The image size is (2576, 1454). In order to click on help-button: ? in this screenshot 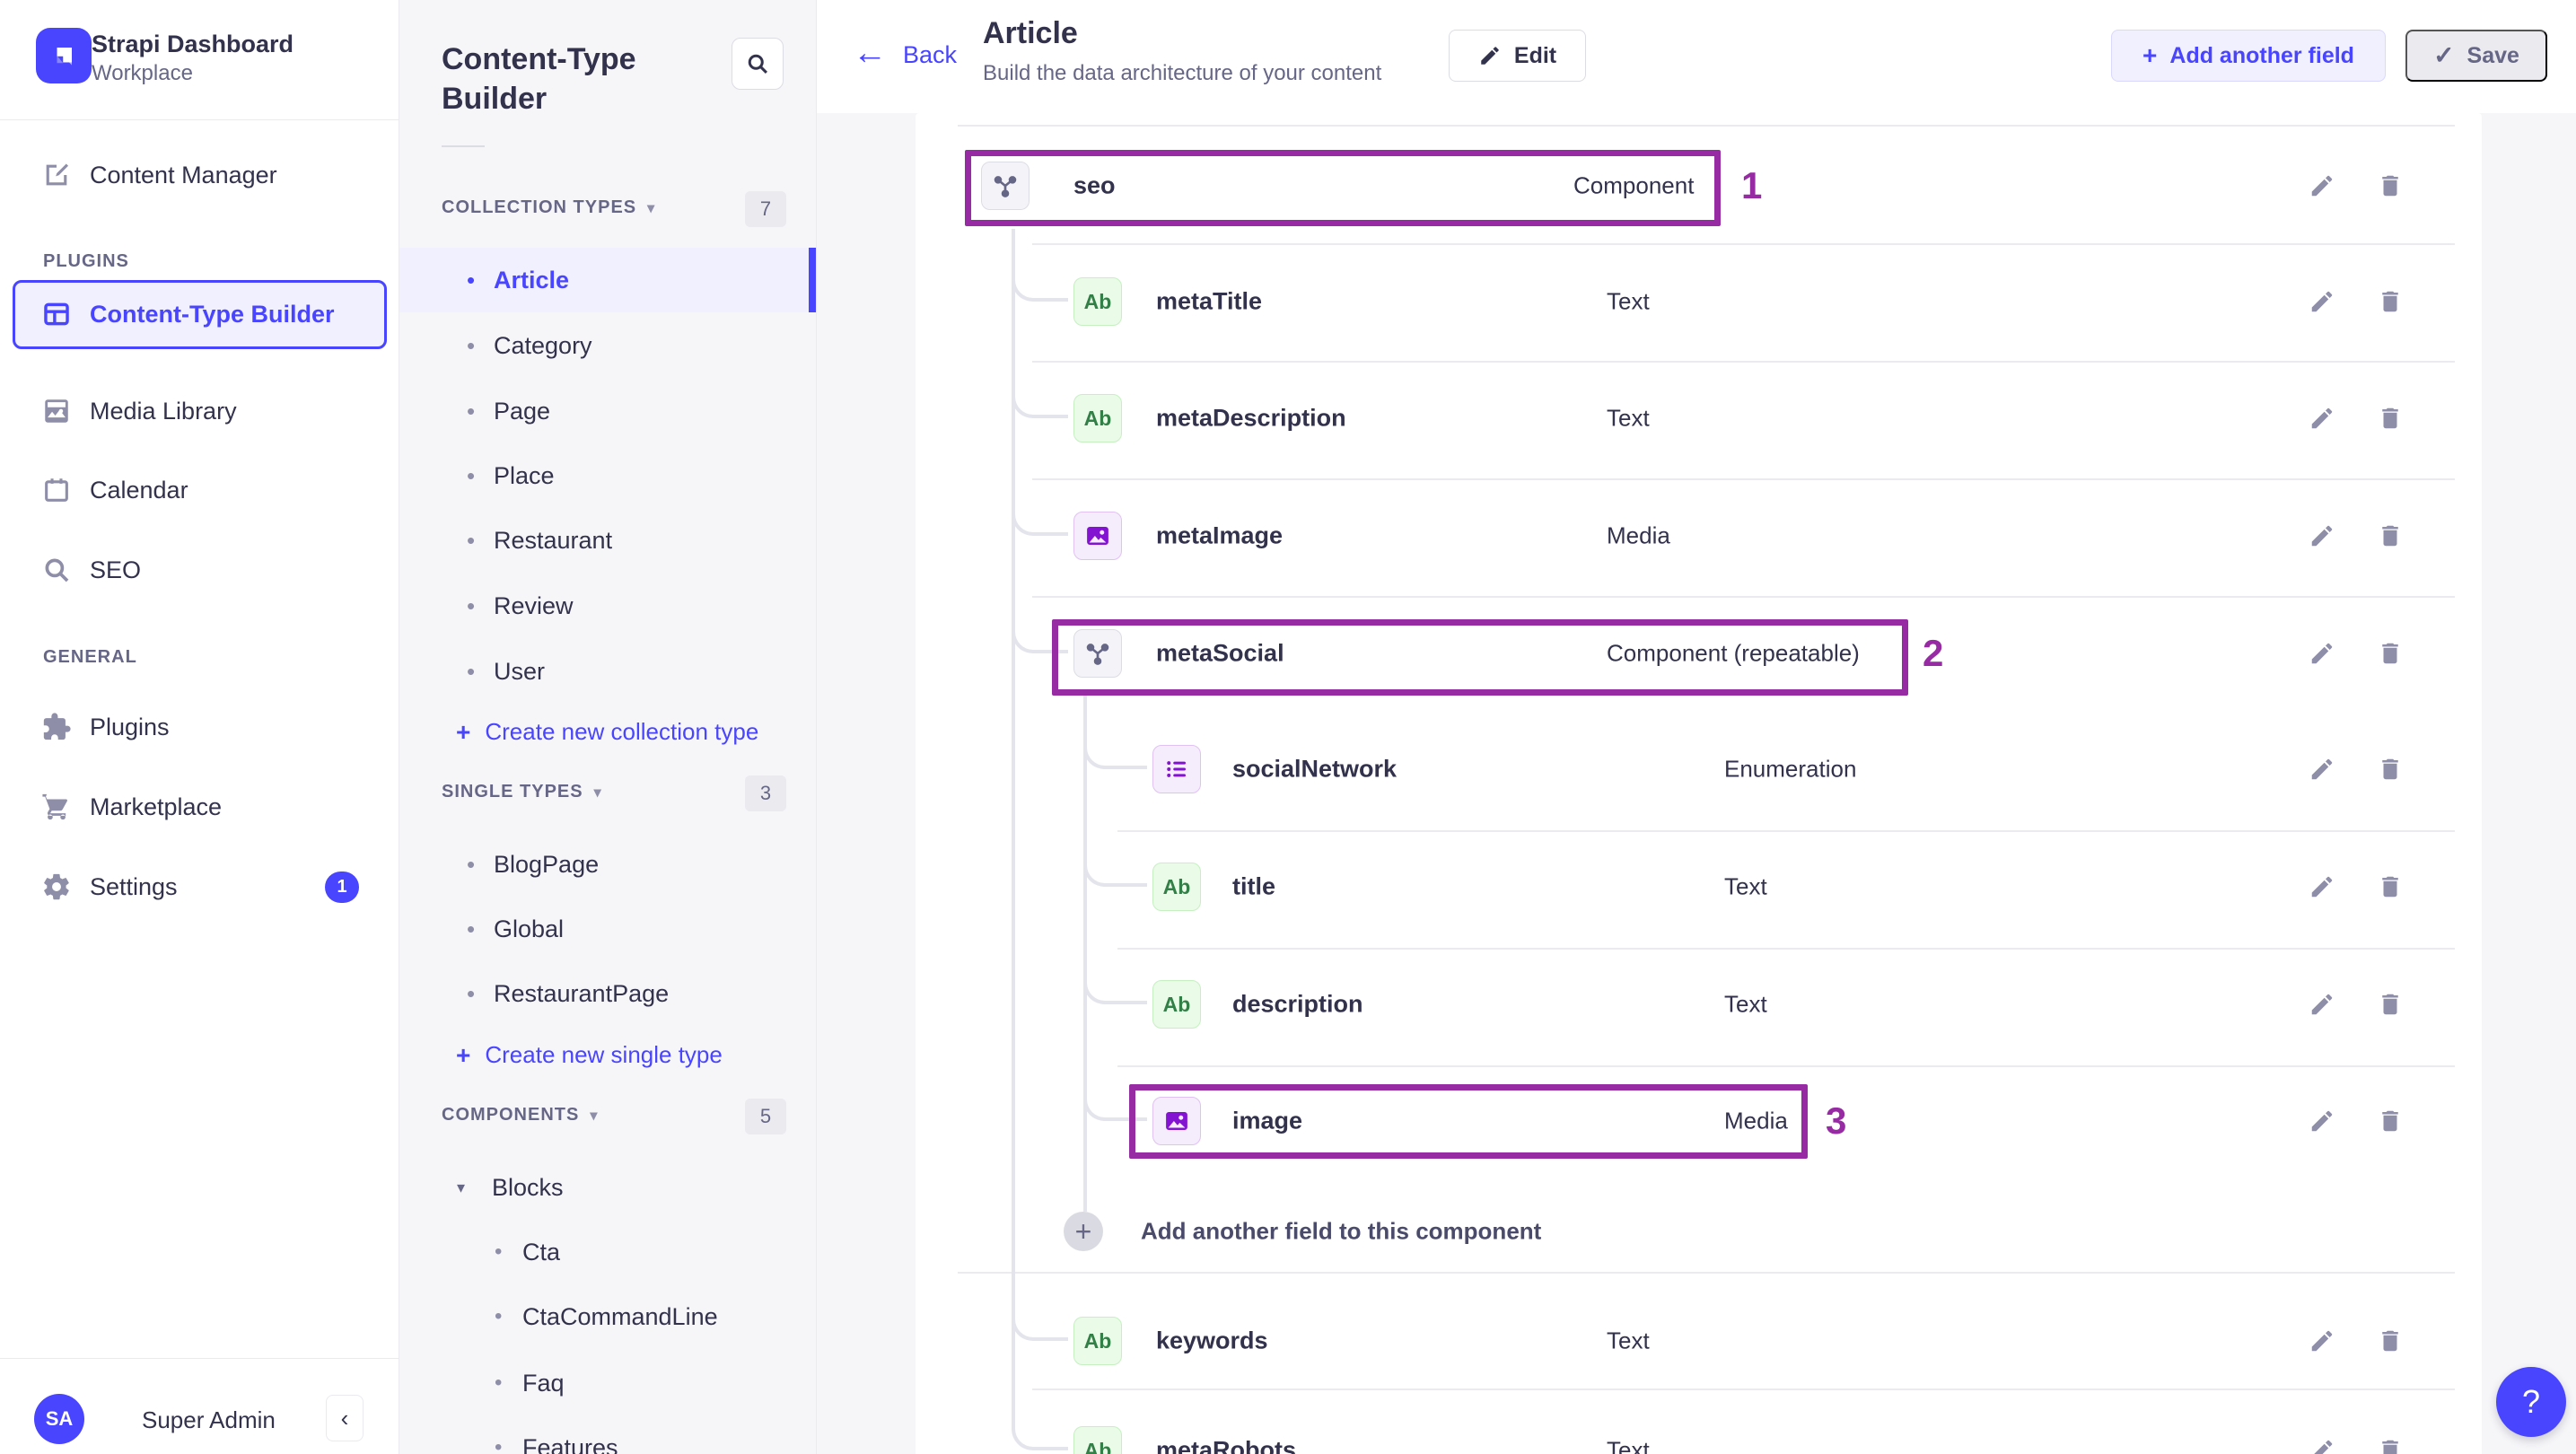, I will do `click(2531, 1402)`.